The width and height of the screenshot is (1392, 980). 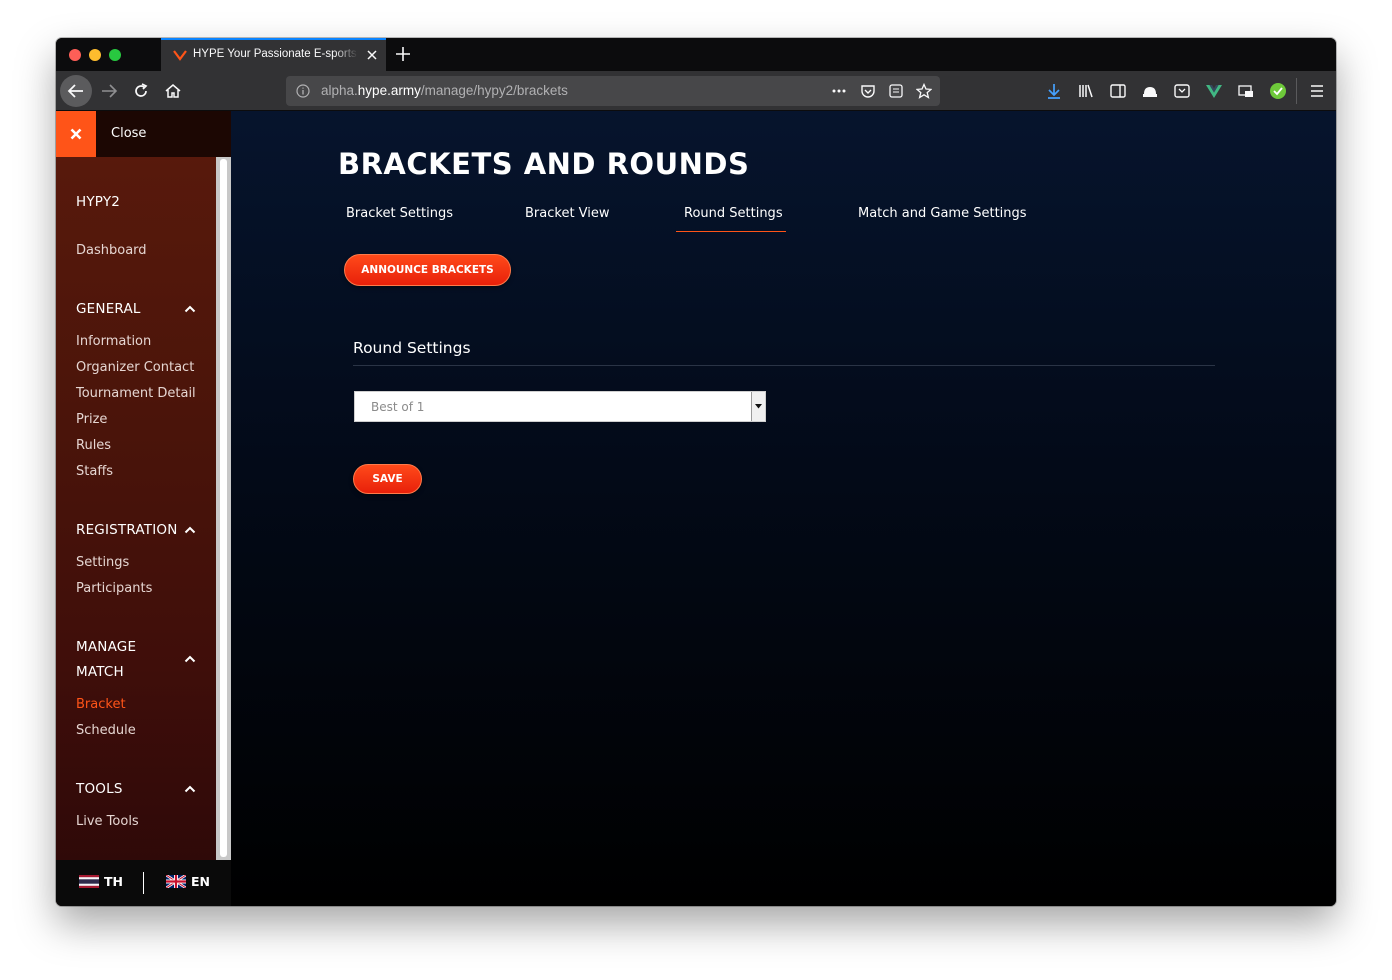 What do you see at coordinates (560, 406) in the screenshot?
I see `best-of-select: Best of 1` at bounding box center [560, 406].